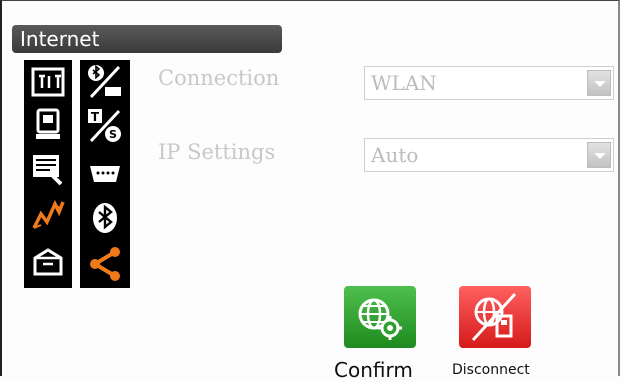  Describe the element at coordinates (491, 370) in the screenshot. I see `disconnect-button-label: Disconnect` at that location.